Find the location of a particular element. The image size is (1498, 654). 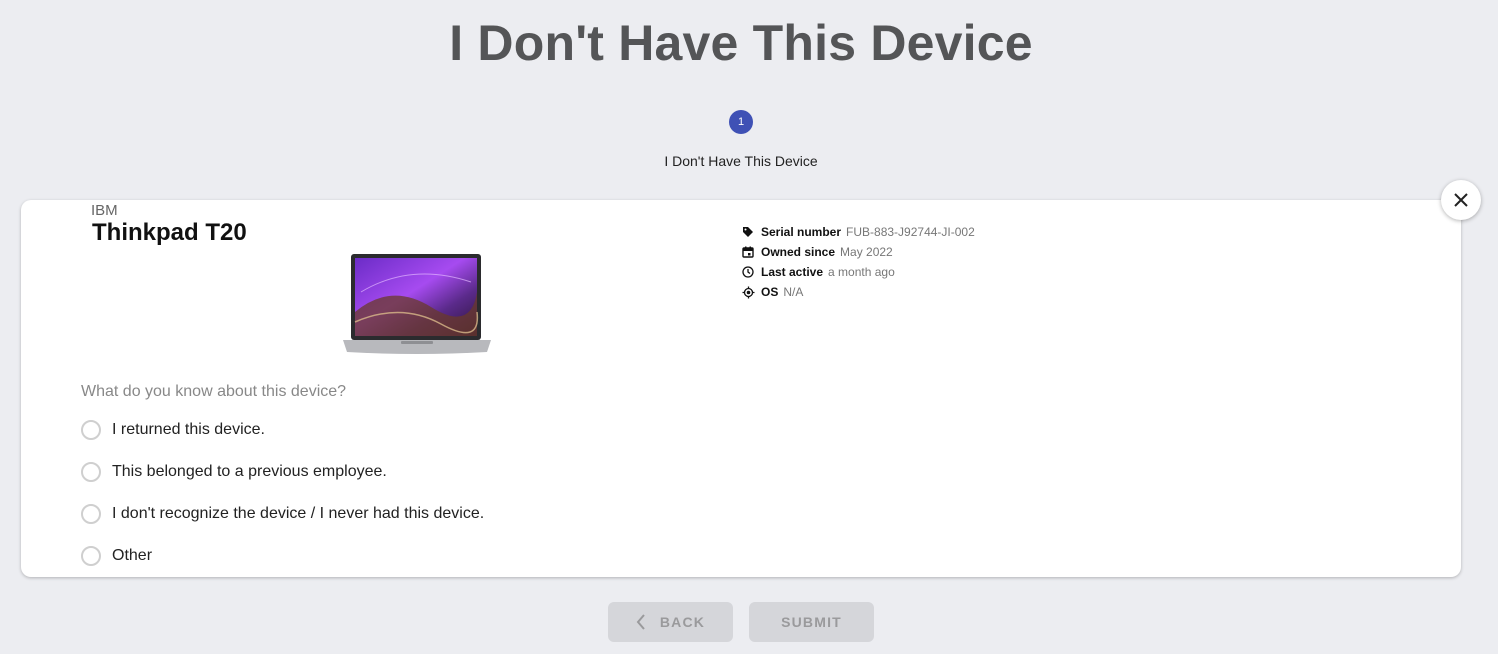

device-model: Thinkpad T20 is located at coordinates (169, 232).